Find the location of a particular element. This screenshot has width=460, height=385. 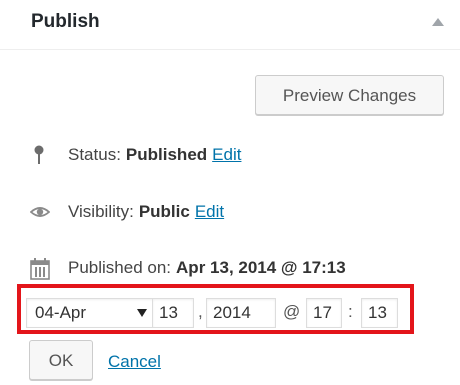

status-value: Published is located at coordinates (166, 154).